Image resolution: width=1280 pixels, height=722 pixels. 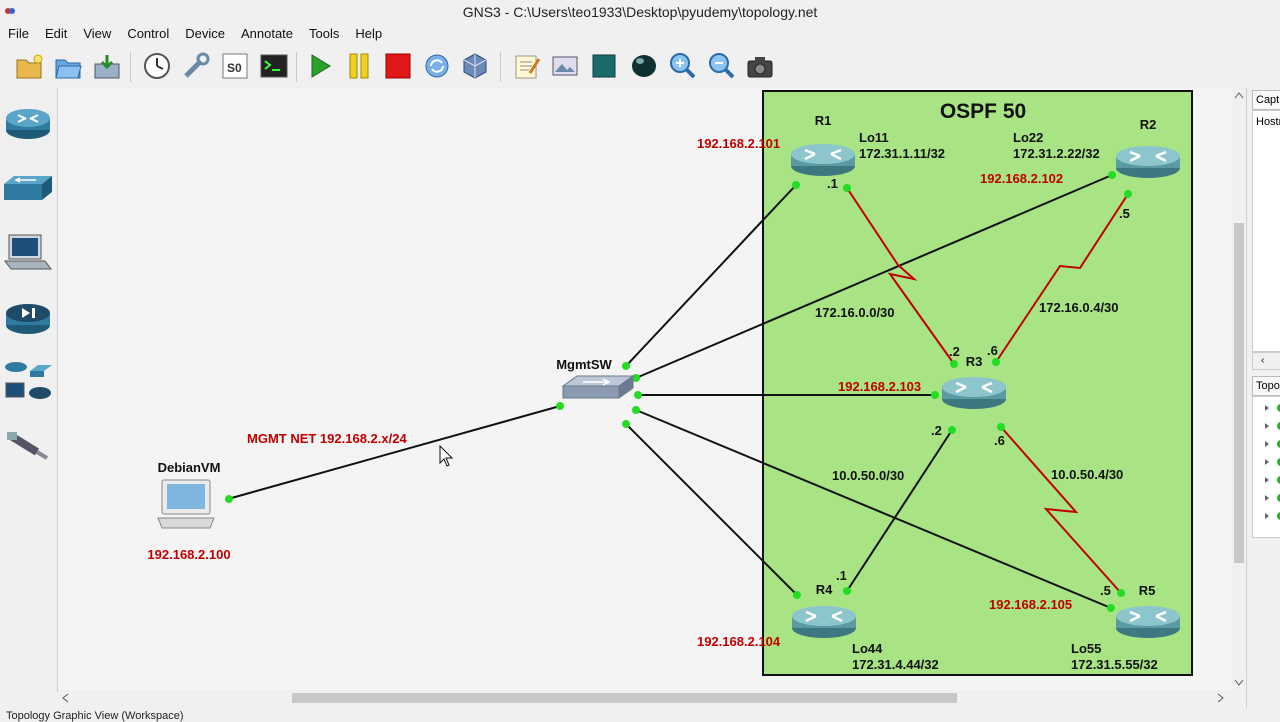 What do you see at coordinates (28, 189) in the screenshot?
I see `switches-icon` at bounding box center [28, 189].